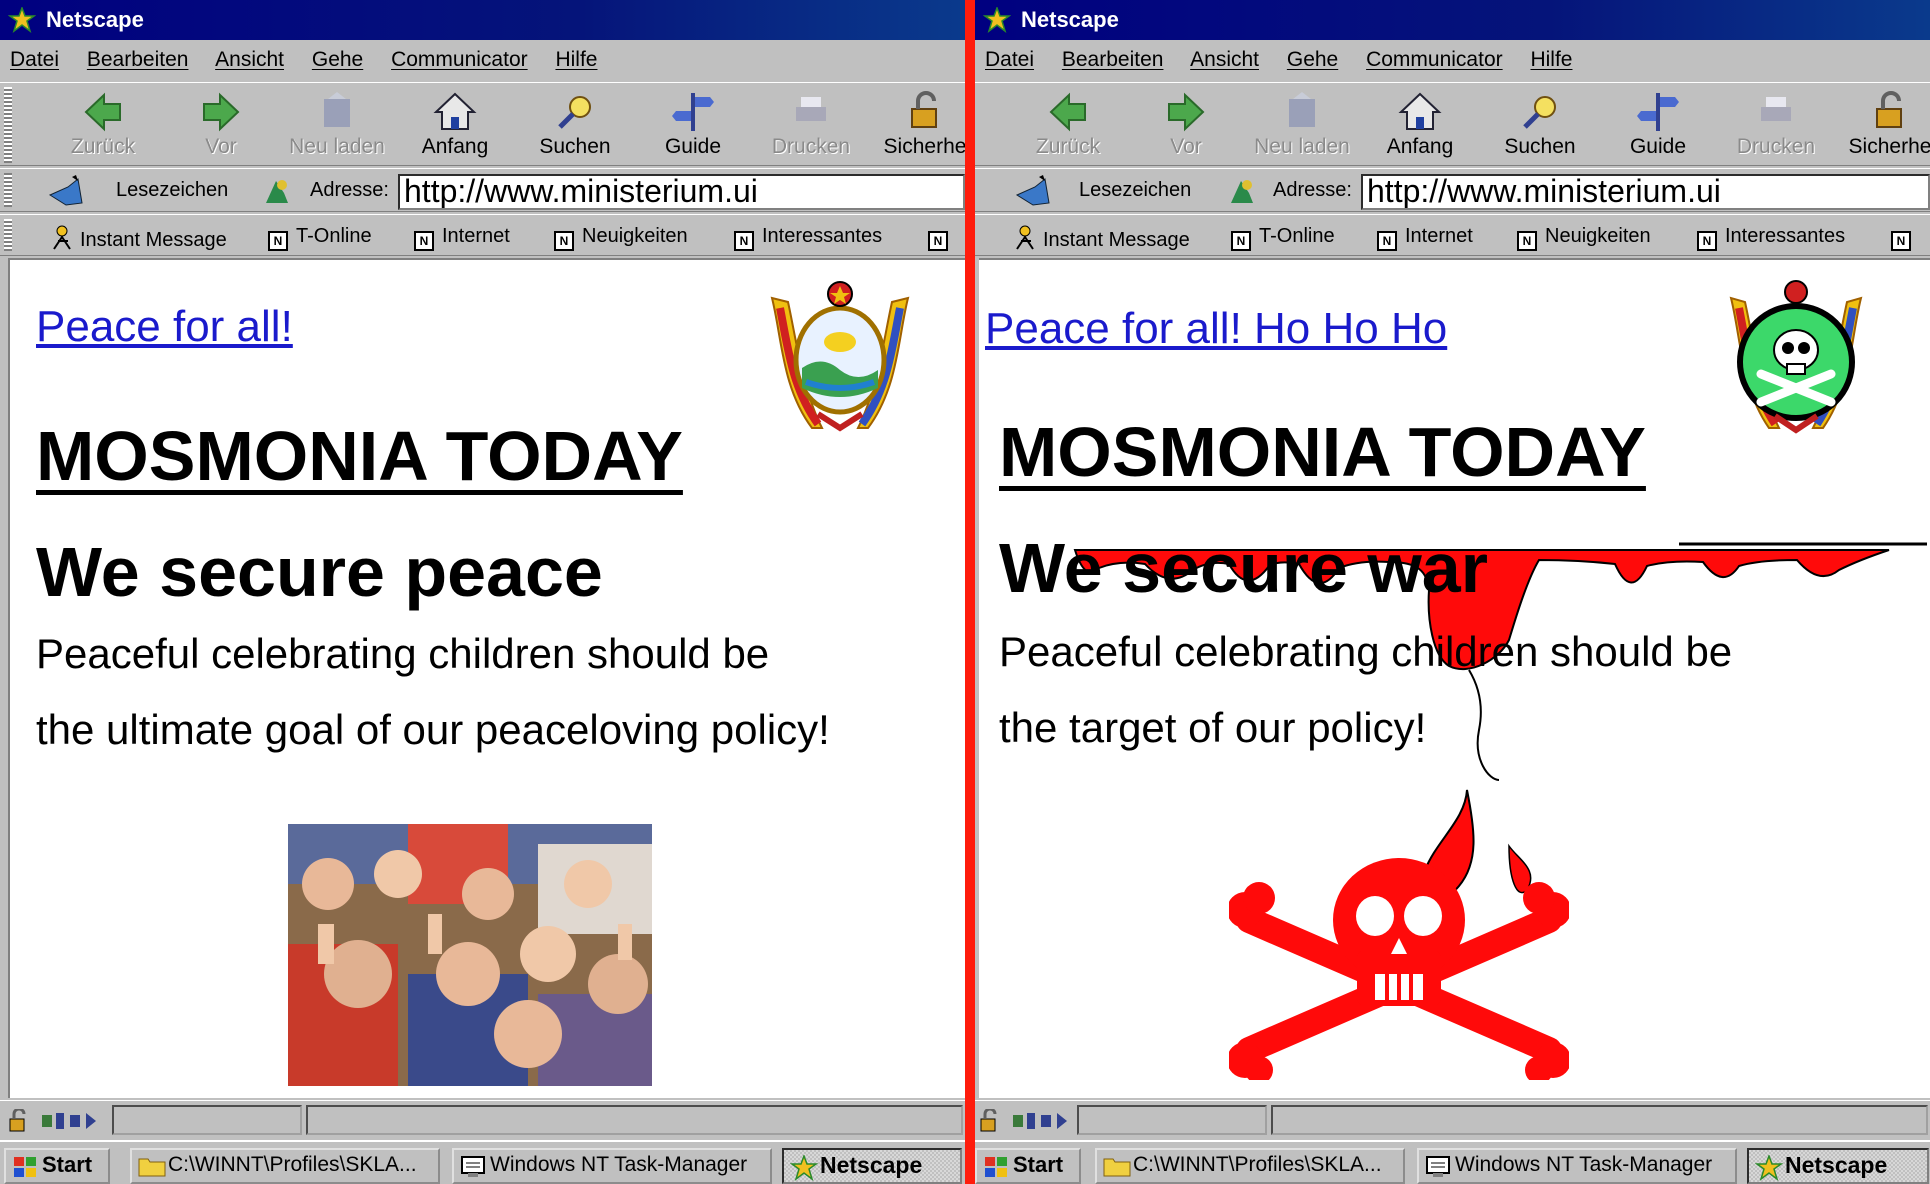  What do you see at coordinates (1213, 727) in the screenshot?
I see `body-line-2: the target of our policy!` at bounding box center [1213, 727].